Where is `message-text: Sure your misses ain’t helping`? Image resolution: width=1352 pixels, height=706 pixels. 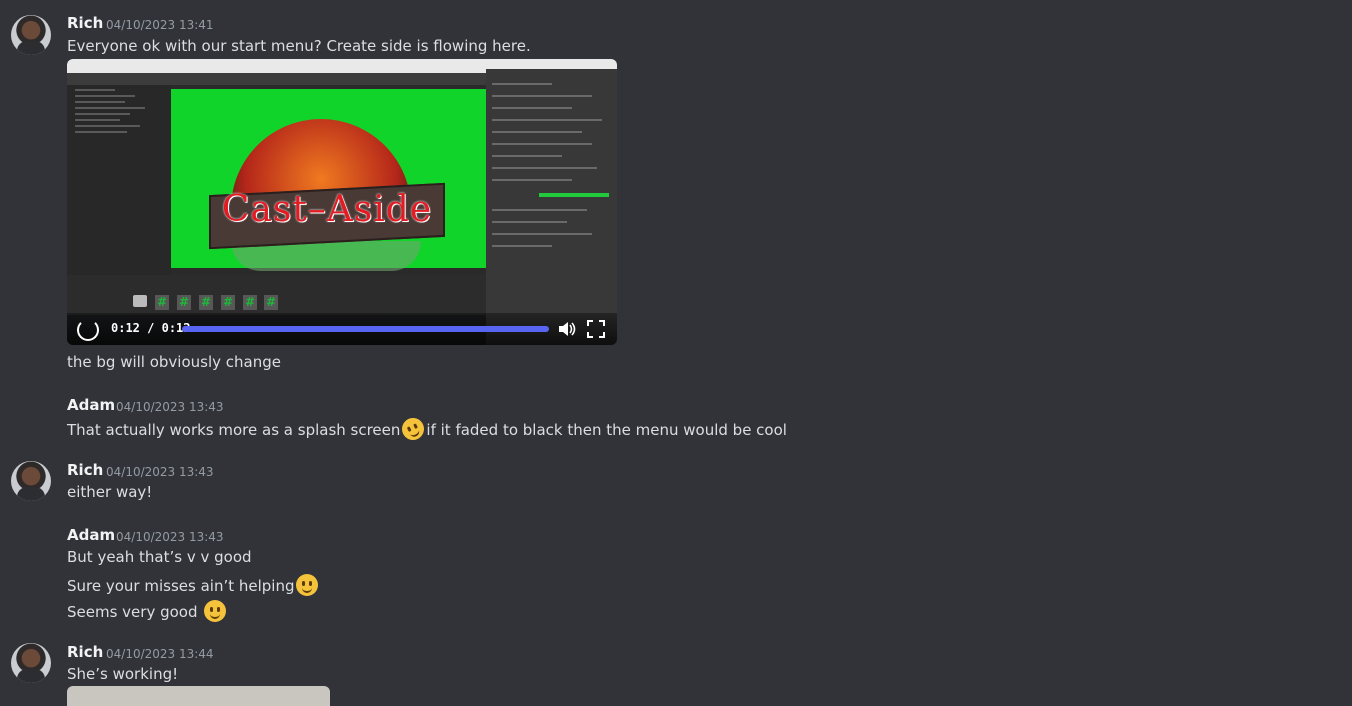 message-text: Sure your misses ain’t helping is located at coordinates (193, 585).